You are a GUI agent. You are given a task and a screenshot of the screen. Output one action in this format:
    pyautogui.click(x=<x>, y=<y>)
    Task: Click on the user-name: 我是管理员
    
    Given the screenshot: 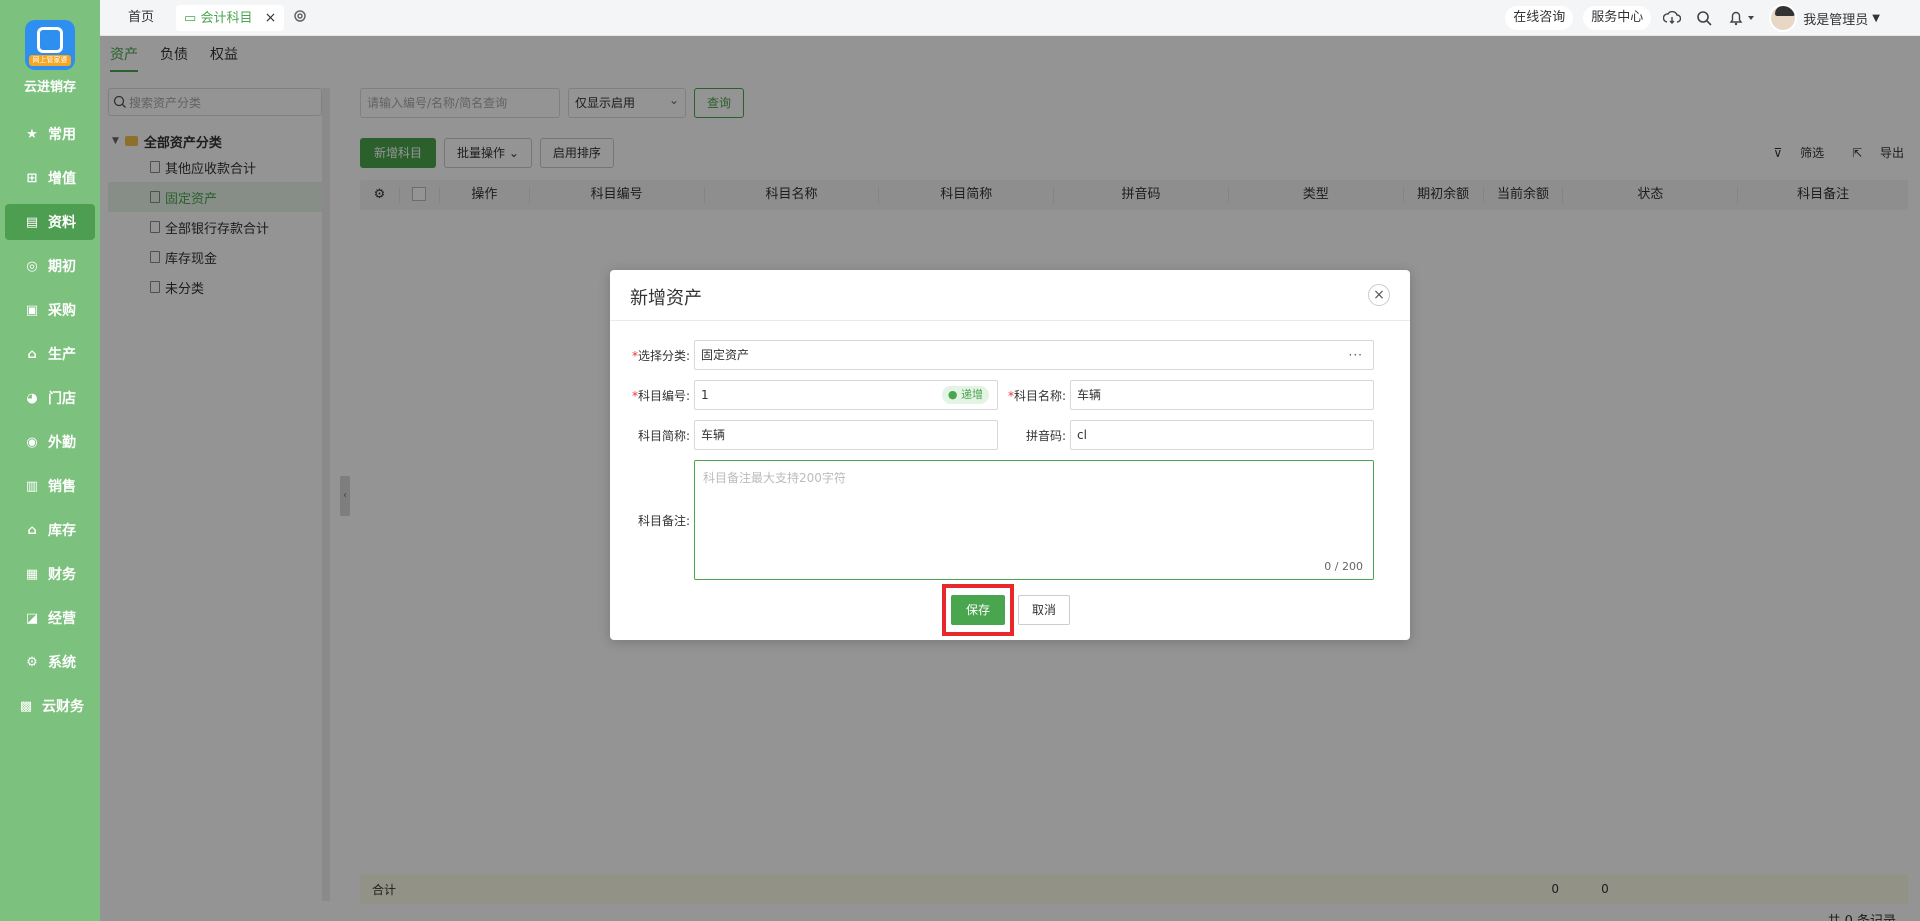 What is the action you would take?
    pyautogui.click(x=1836, y=20)
    